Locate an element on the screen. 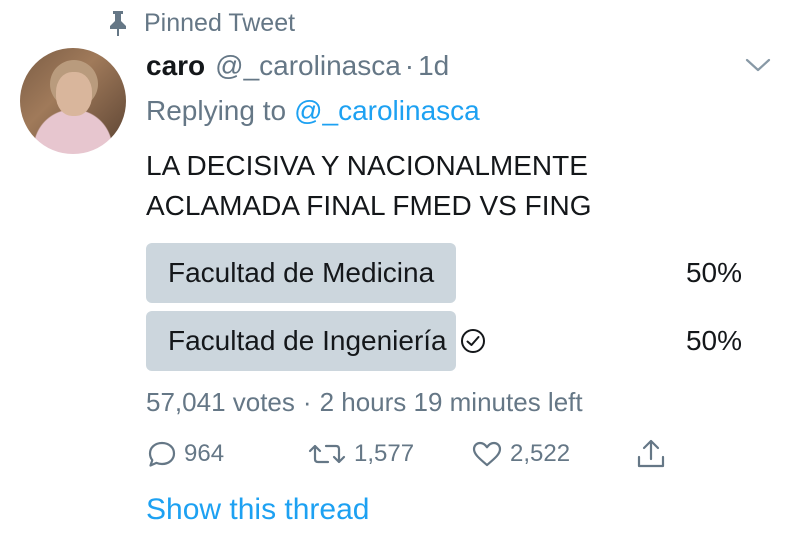  tweet-header: caro @_carolinasca · 1d is located at coordinates (297, 66).